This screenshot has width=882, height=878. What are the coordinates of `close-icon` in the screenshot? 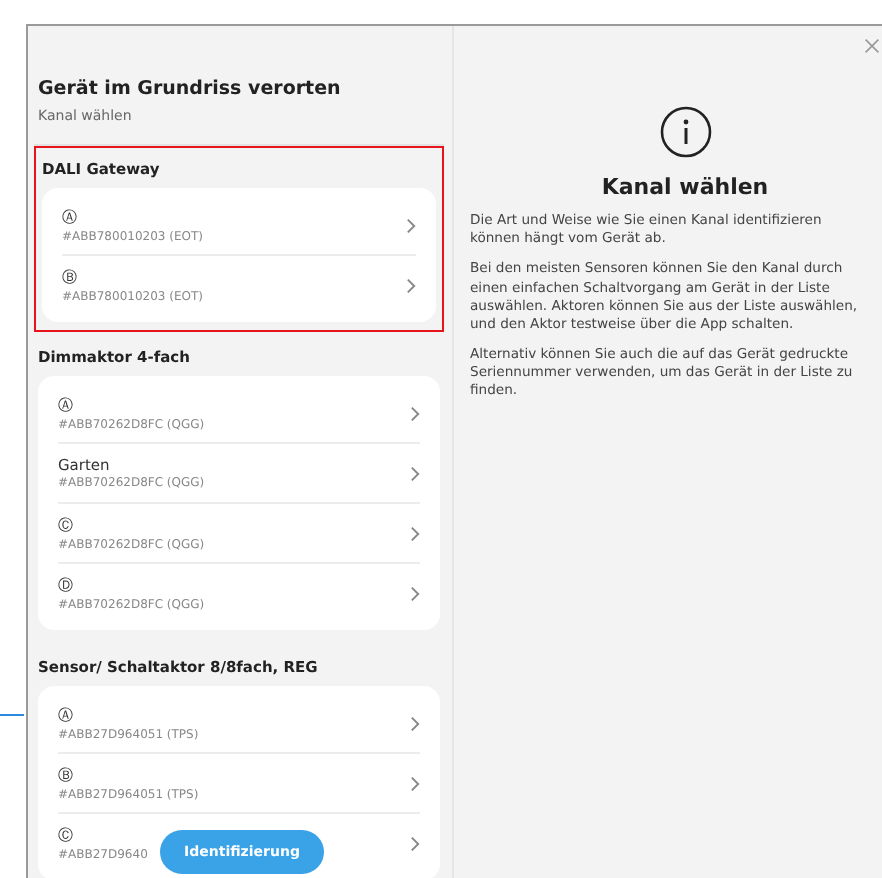 It's located at (872, 46).